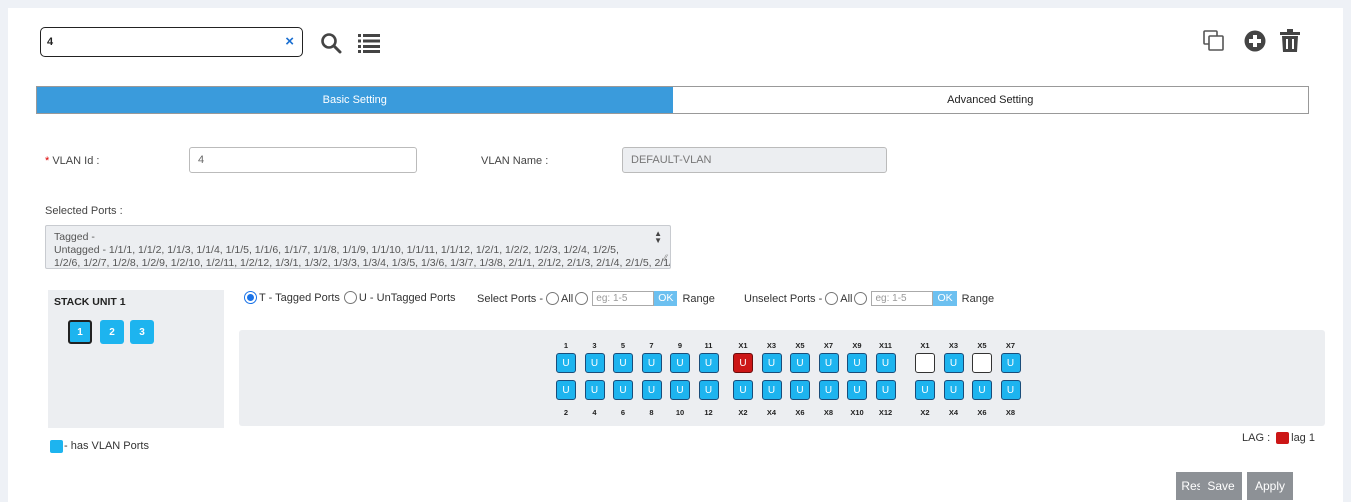 Image resolution: width=1351 pixels, height=502 pixels. Describe the element at coordinates (623, 390) in the screenshot. I see `port-module1-6: U` at that location.